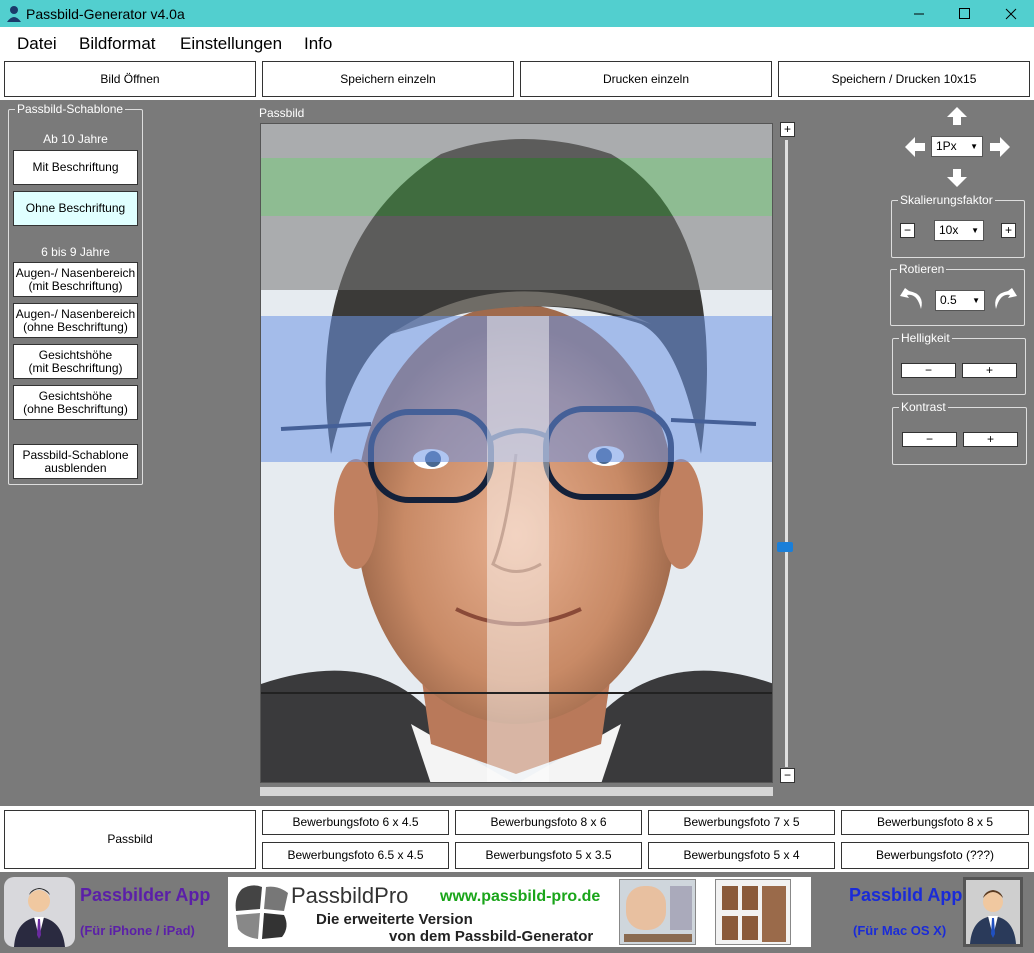 The height and width of the screenshot is (953, 1034). What do you see at coordinates (130, 839) in the screenshot?
I see `format-passbild-button: Passbild` at bounding box center [130, 839].